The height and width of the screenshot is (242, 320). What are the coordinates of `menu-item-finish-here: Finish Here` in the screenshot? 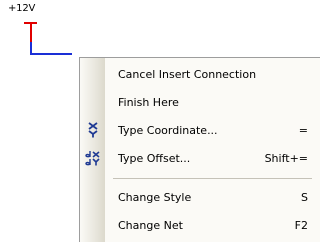 It's located at (200, 102).